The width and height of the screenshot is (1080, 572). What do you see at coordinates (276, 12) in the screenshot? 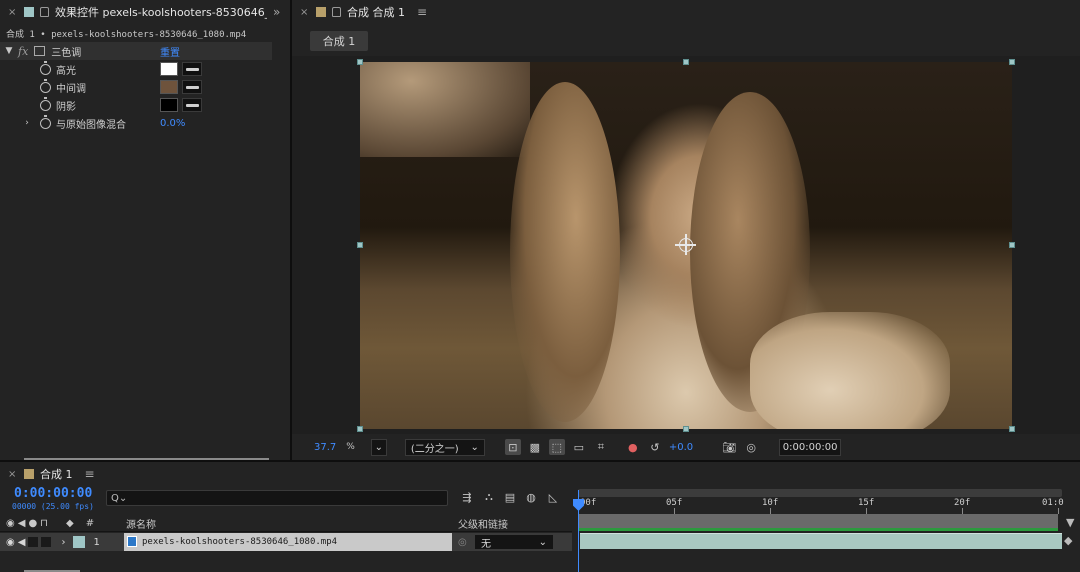
I see `panel-overflow-icon: »` at bounding box center [276, 12].